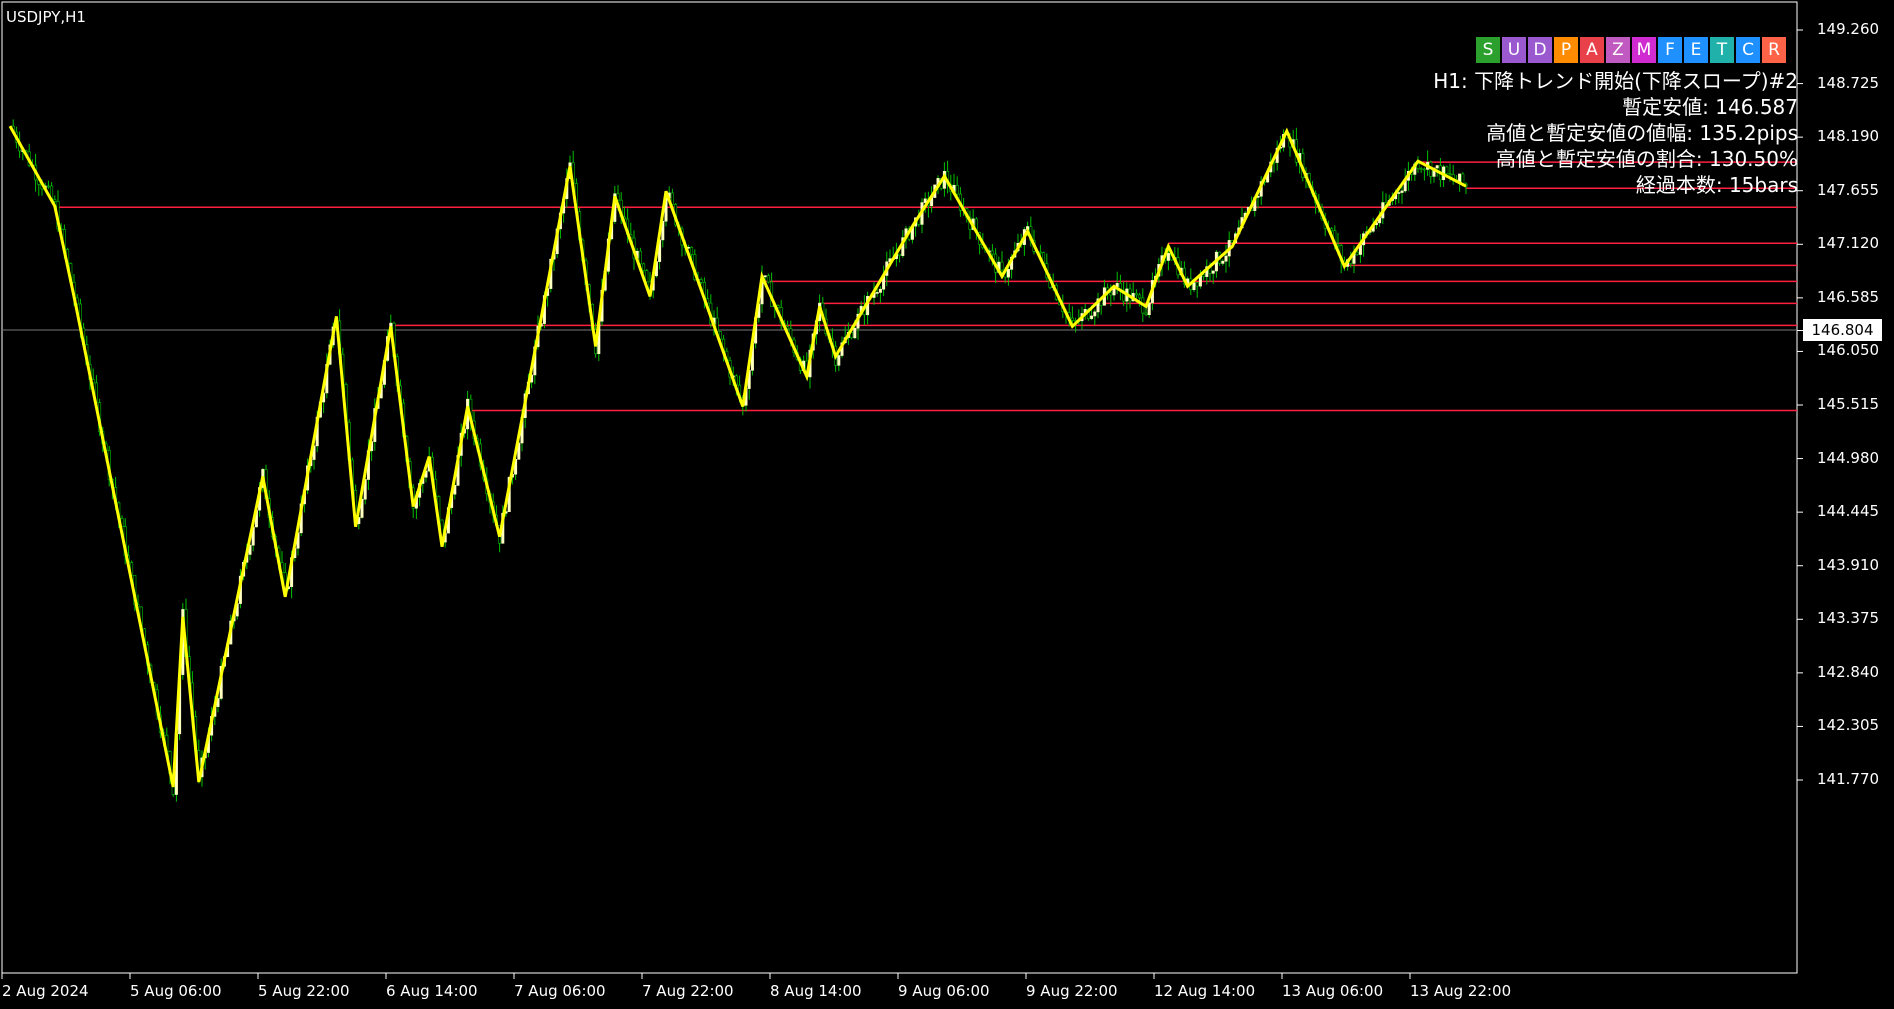 This screenshot has height=1009, width=1894. Describe the element at coordinates (1488, 50) in the screenshot. I see `indicator-button-s: S` at that location.